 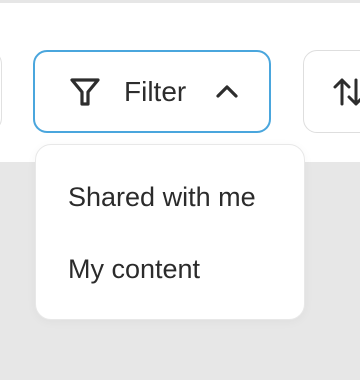 I want to click on filter-button: Filter, so click(x=152, y=91).